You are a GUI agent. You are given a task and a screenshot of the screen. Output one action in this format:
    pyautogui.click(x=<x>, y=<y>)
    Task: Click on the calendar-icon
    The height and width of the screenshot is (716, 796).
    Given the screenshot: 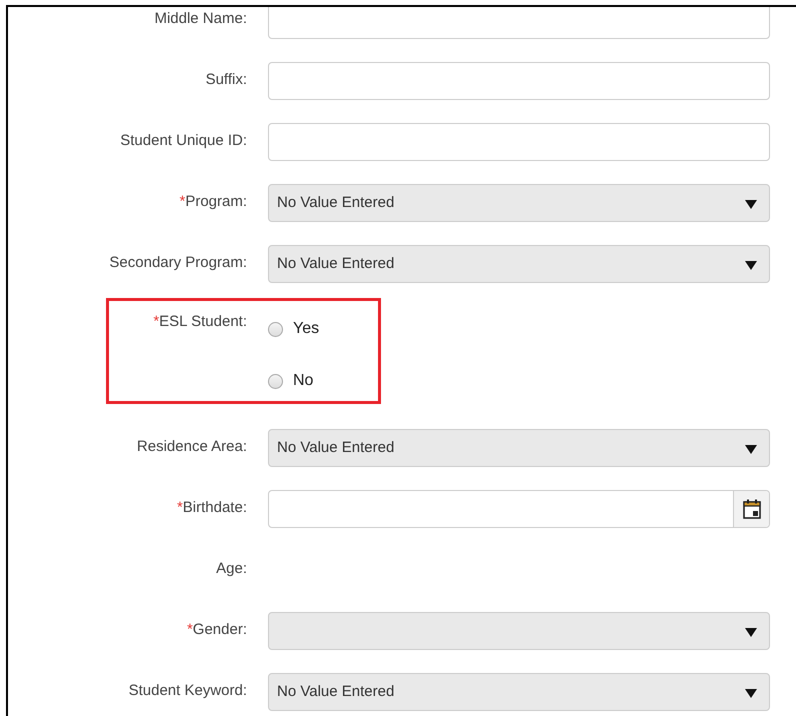 What is the action you would take?
    pyautogui.click(x=751, y=509)
    